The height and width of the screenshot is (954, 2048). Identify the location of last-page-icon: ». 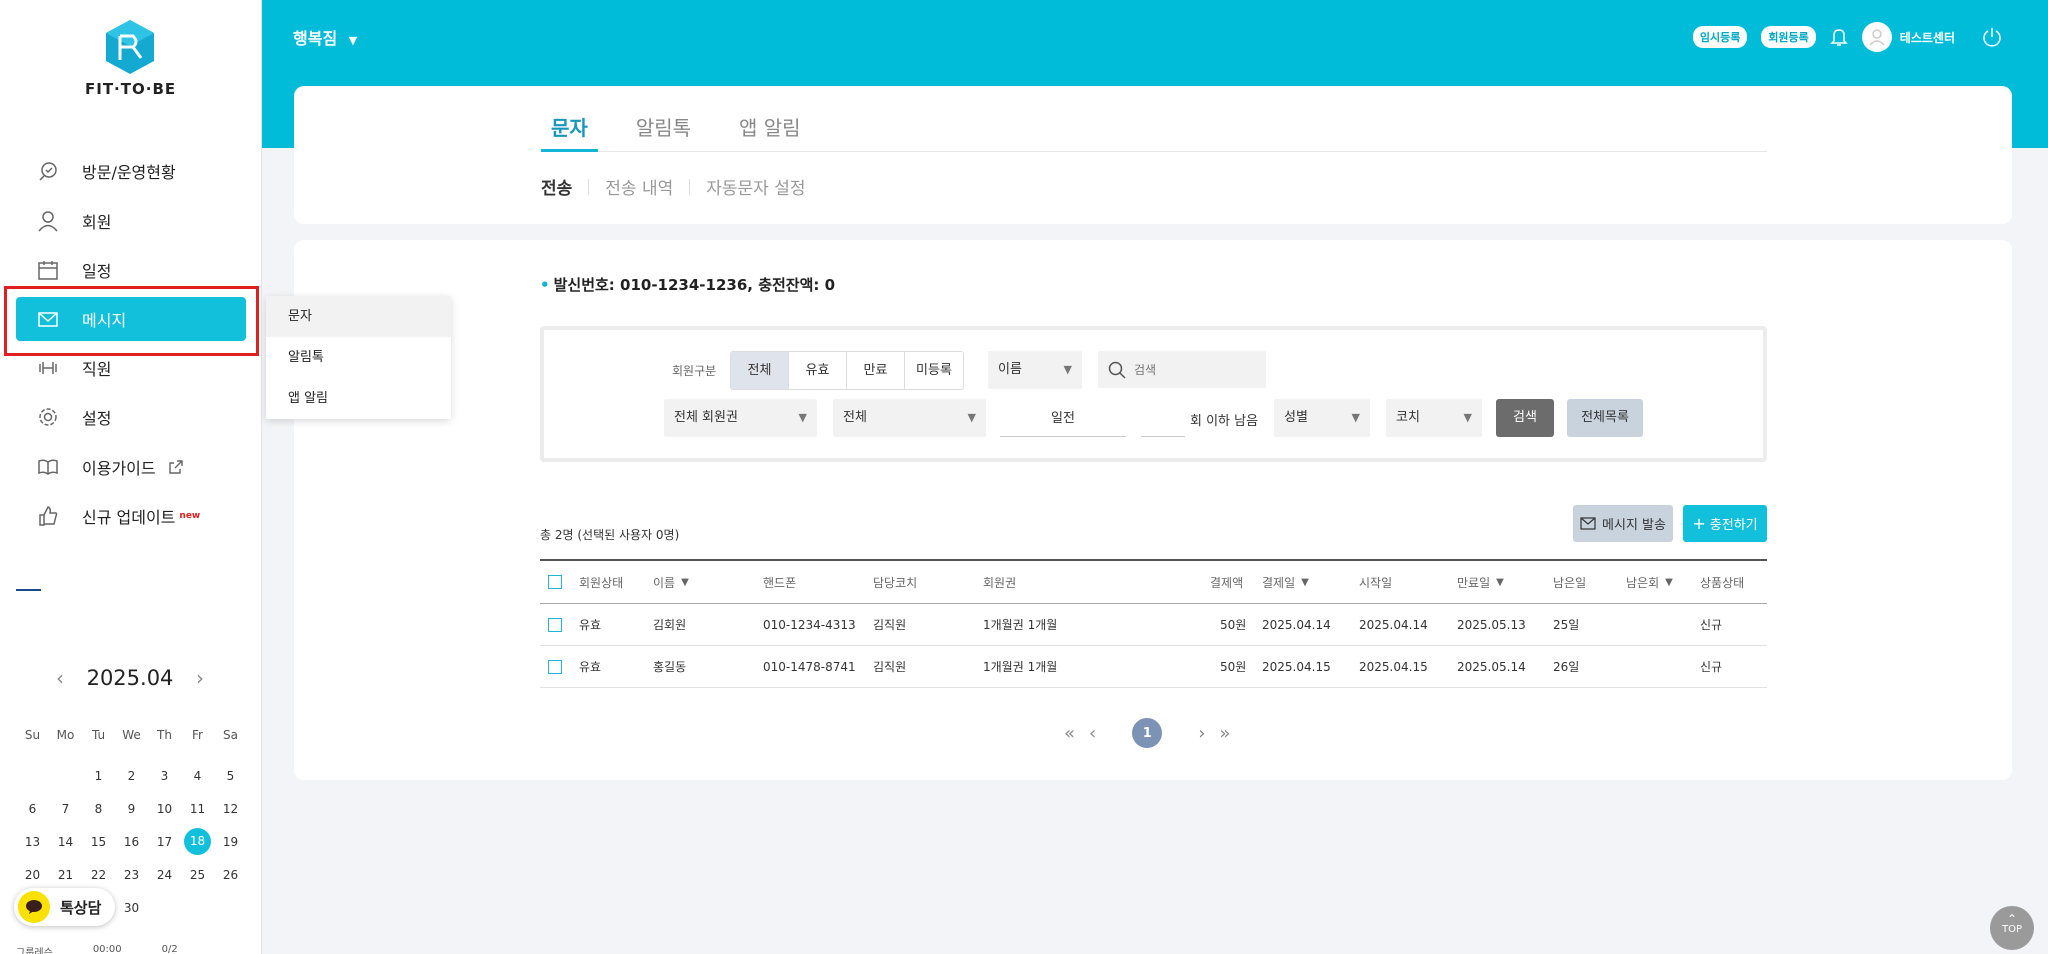
(1224, 733).